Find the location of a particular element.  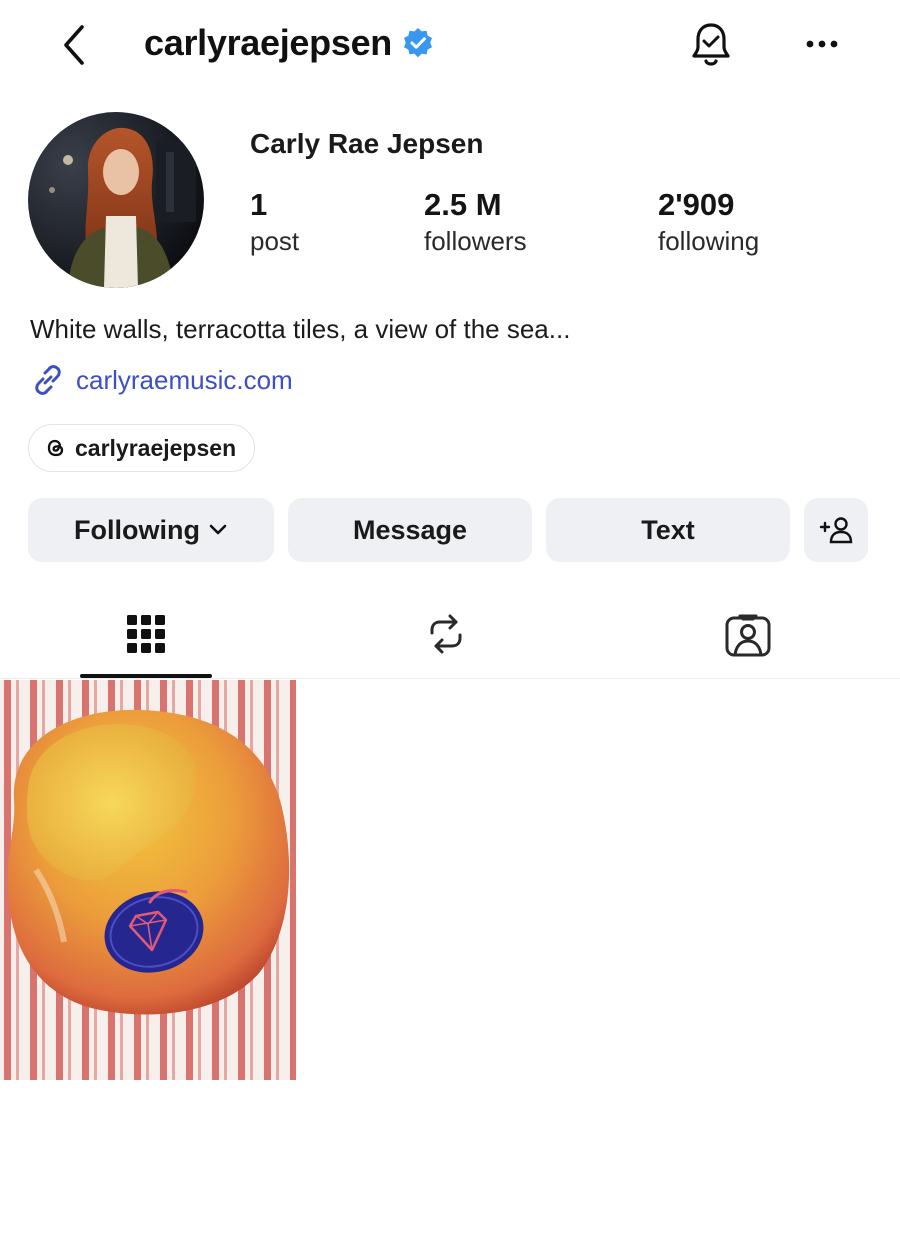

more-options-button is located at coordinates (822, 44).